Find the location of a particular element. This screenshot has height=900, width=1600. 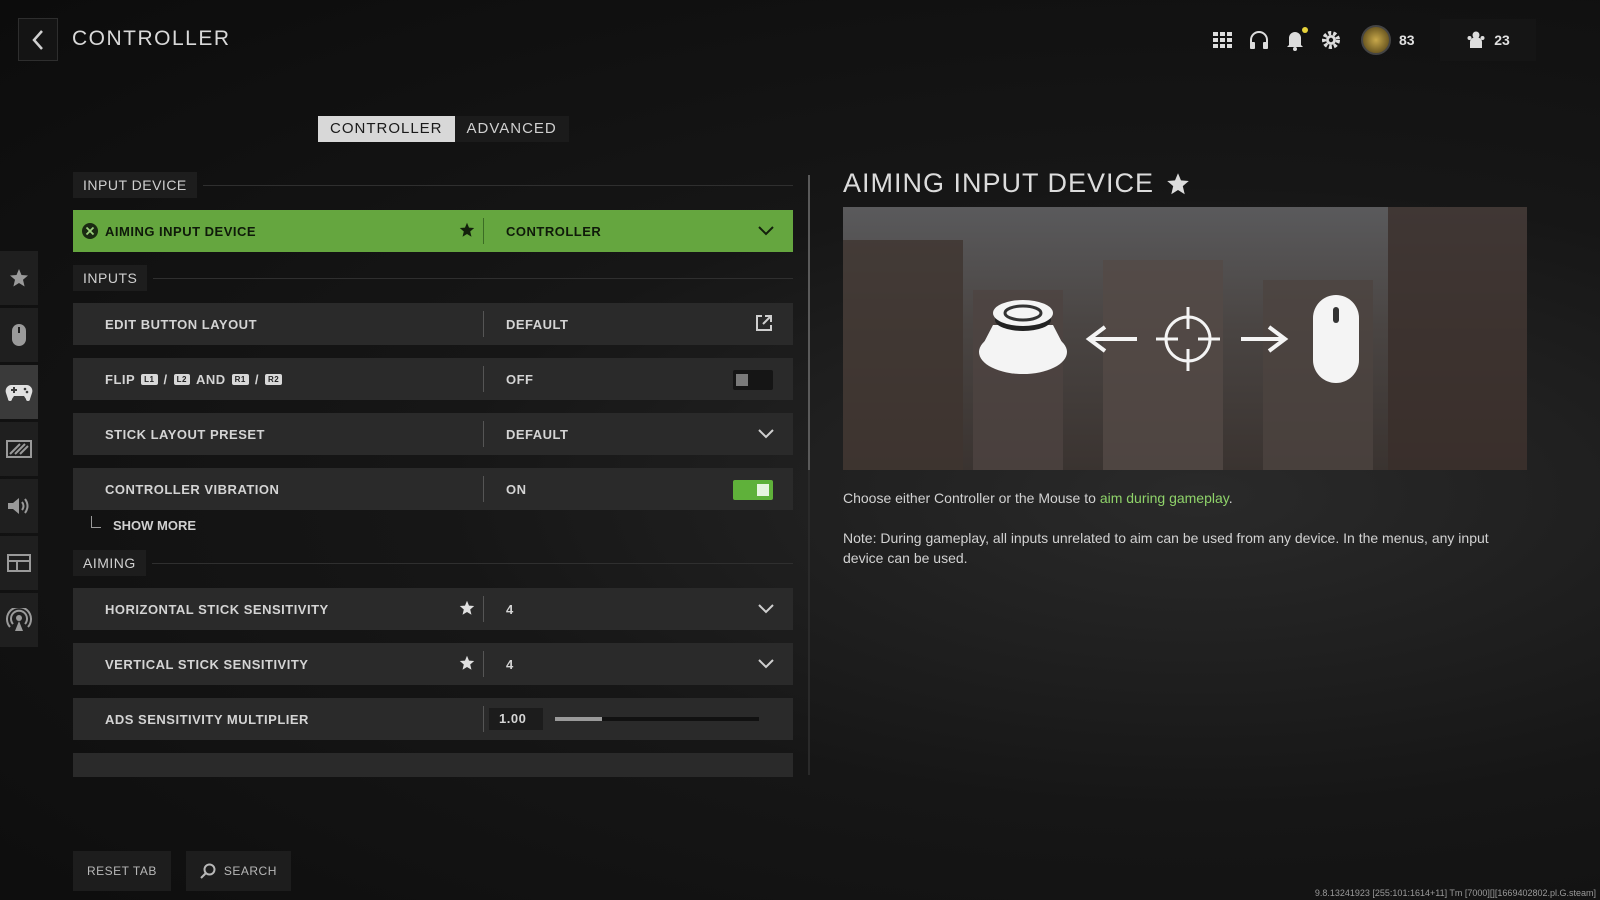

arrow-left-icon is located at coordinates (1111, 339).